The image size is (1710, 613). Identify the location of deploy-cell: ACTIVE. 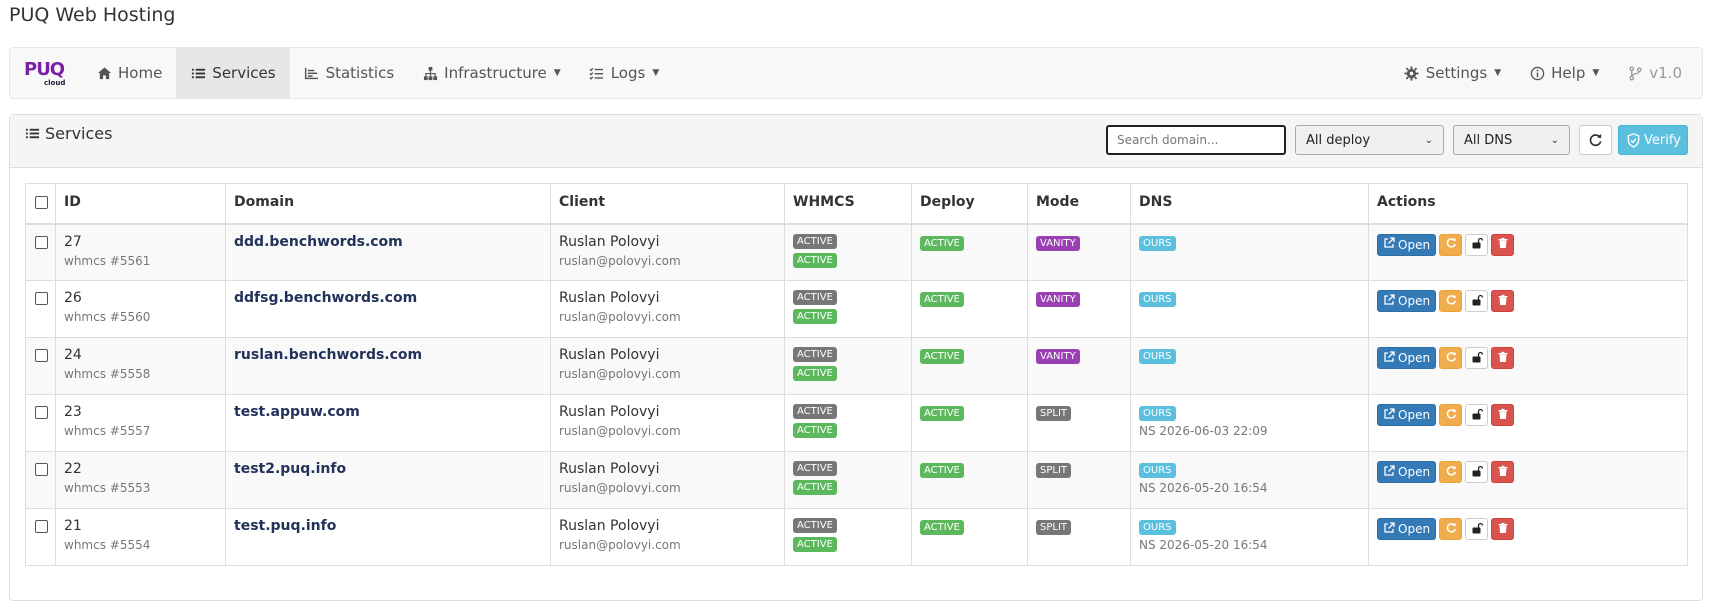
(969, 480).